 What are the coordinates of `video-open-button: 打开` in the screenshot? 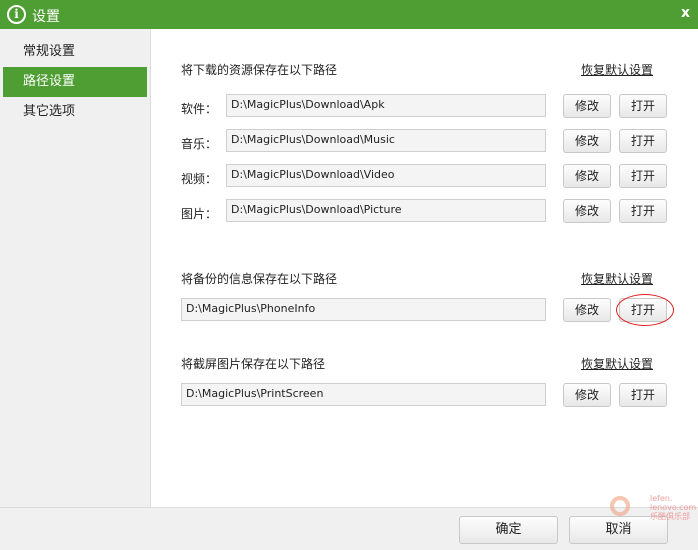 It's located at (643, 176).